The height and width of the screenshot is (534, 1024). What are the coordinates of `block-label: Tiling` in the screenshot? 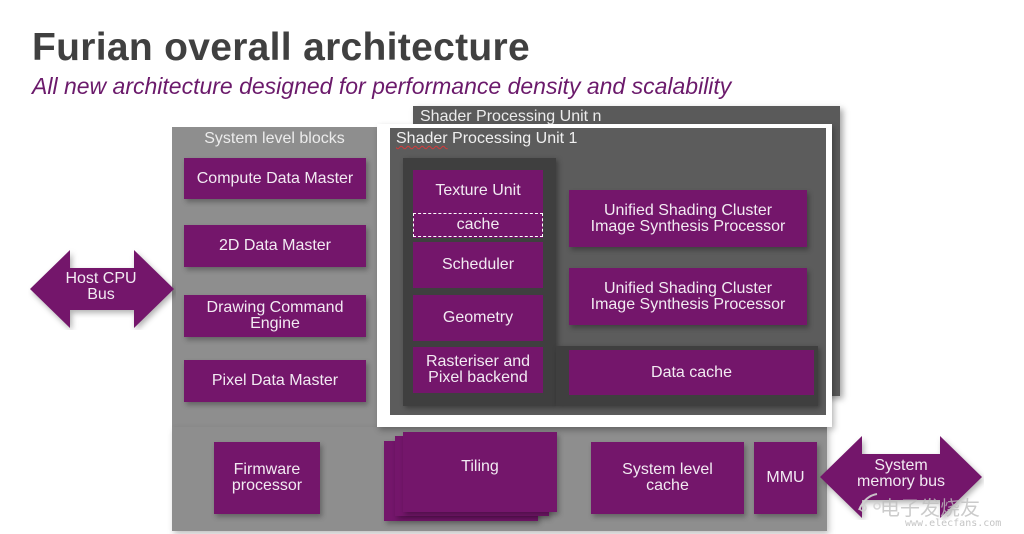 It's located at (480, 466).